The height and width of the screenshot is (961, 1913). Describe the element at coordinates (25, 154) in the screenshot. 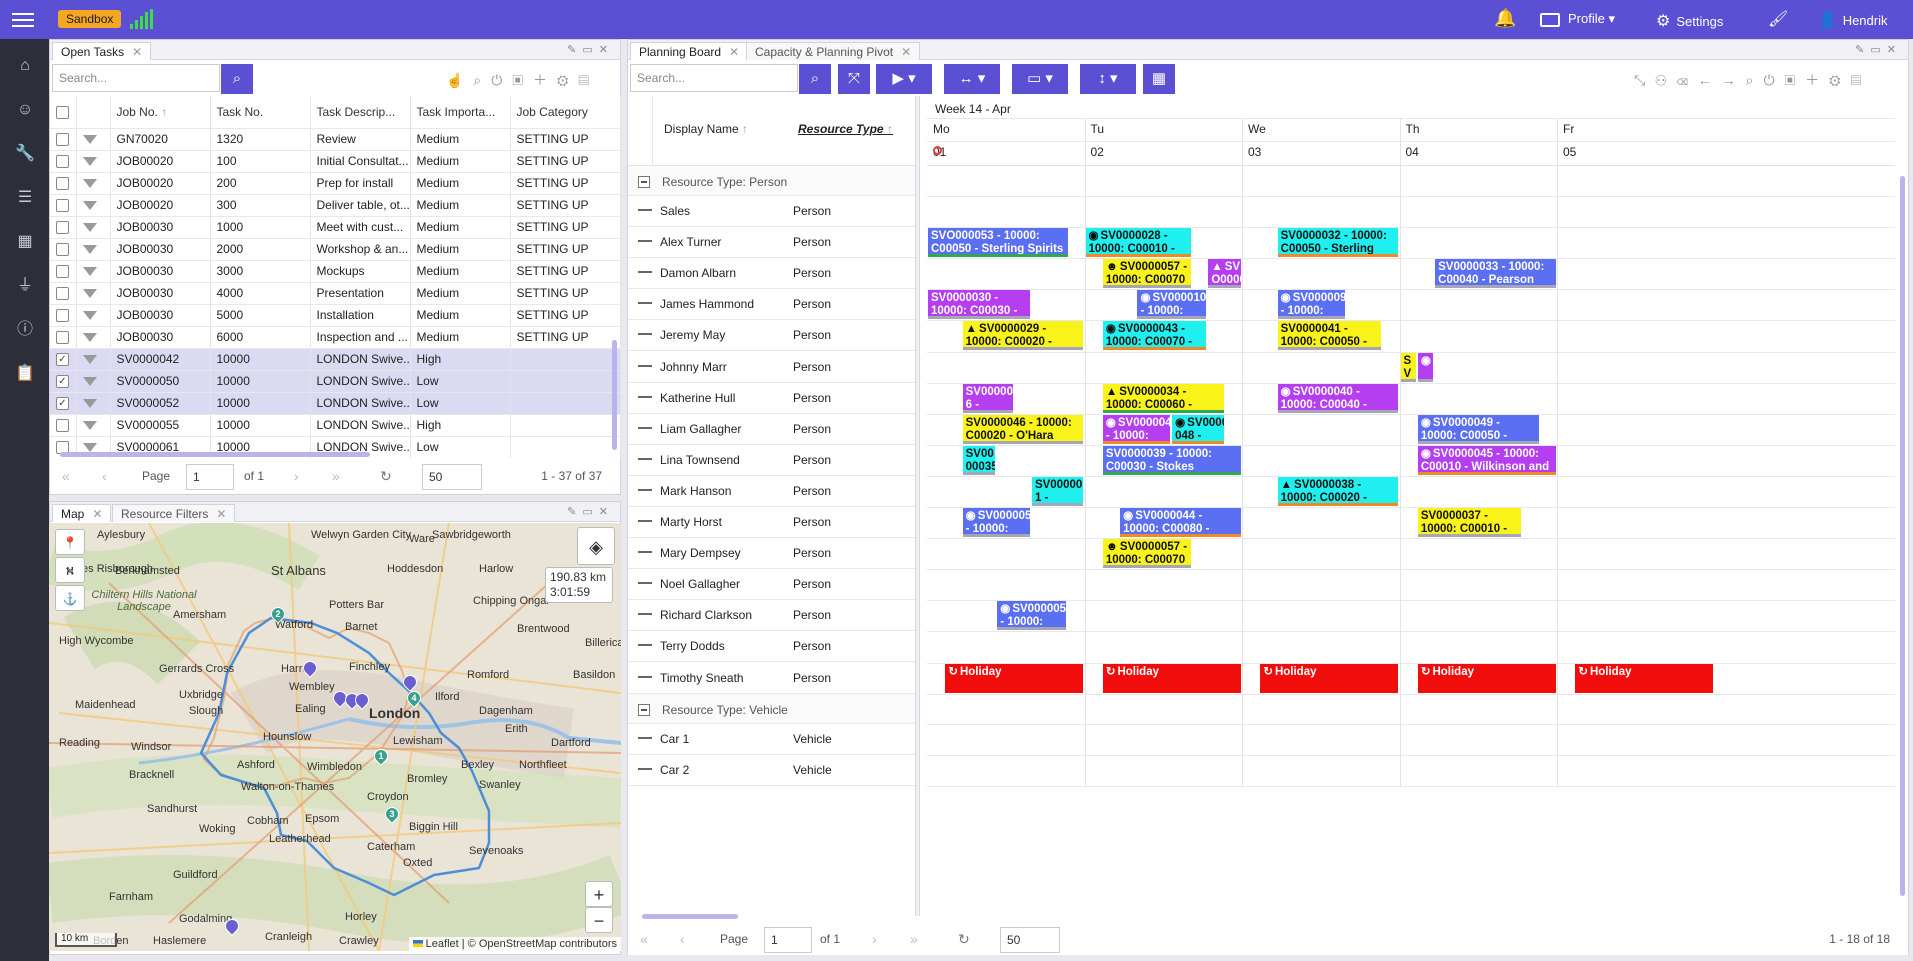

I see `wrench-icon: 🔧` at that location.